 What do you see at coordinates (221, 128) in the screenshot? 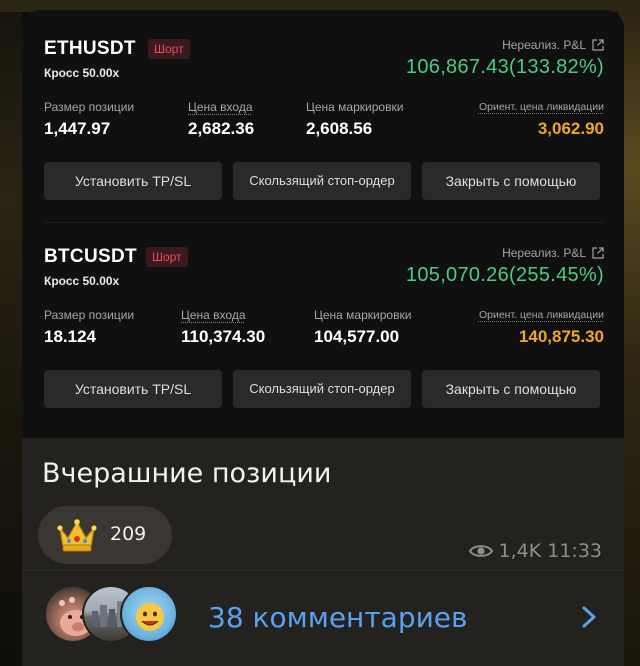
I see `entry-value: 2,682.36` at bounding box center [221, 128].